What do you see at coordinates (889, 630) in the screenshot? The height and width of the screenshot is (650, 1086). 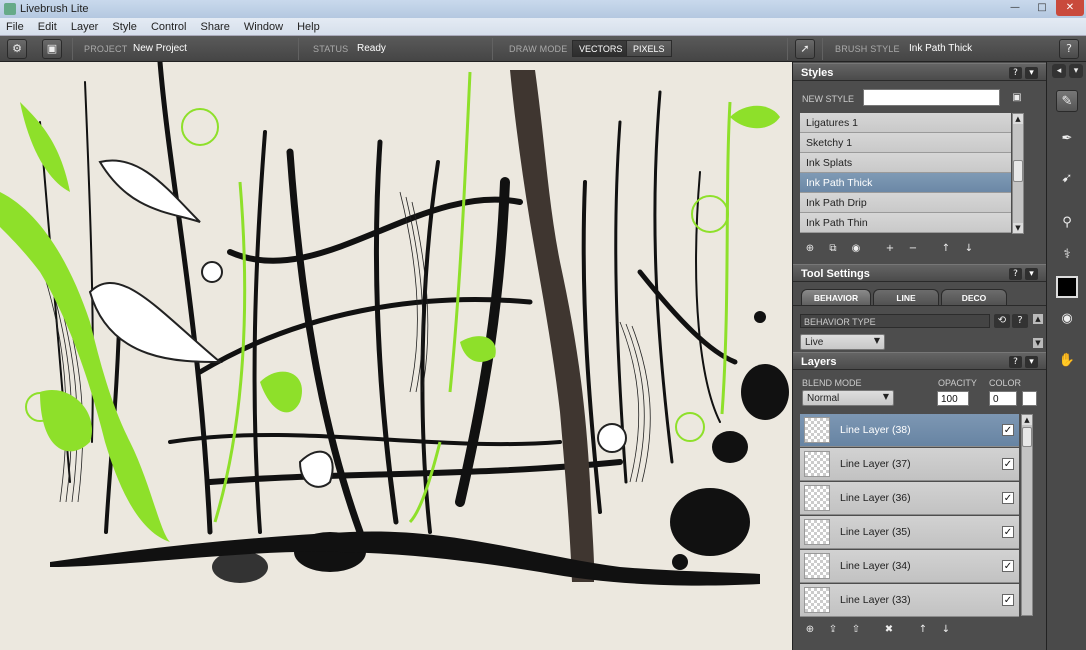 I see `delete-icon: ✖` at bounding box center [889, 630].